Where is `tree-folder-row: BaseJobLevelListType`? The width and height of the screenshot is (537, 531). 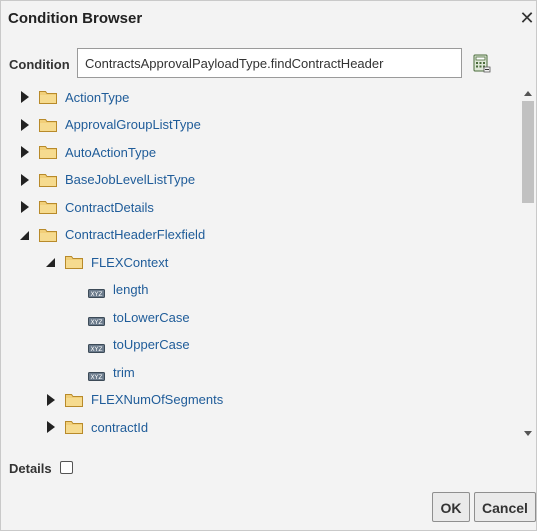
tree-folder-row: BaseJobLevelListType is located at coordinates (107, 180).